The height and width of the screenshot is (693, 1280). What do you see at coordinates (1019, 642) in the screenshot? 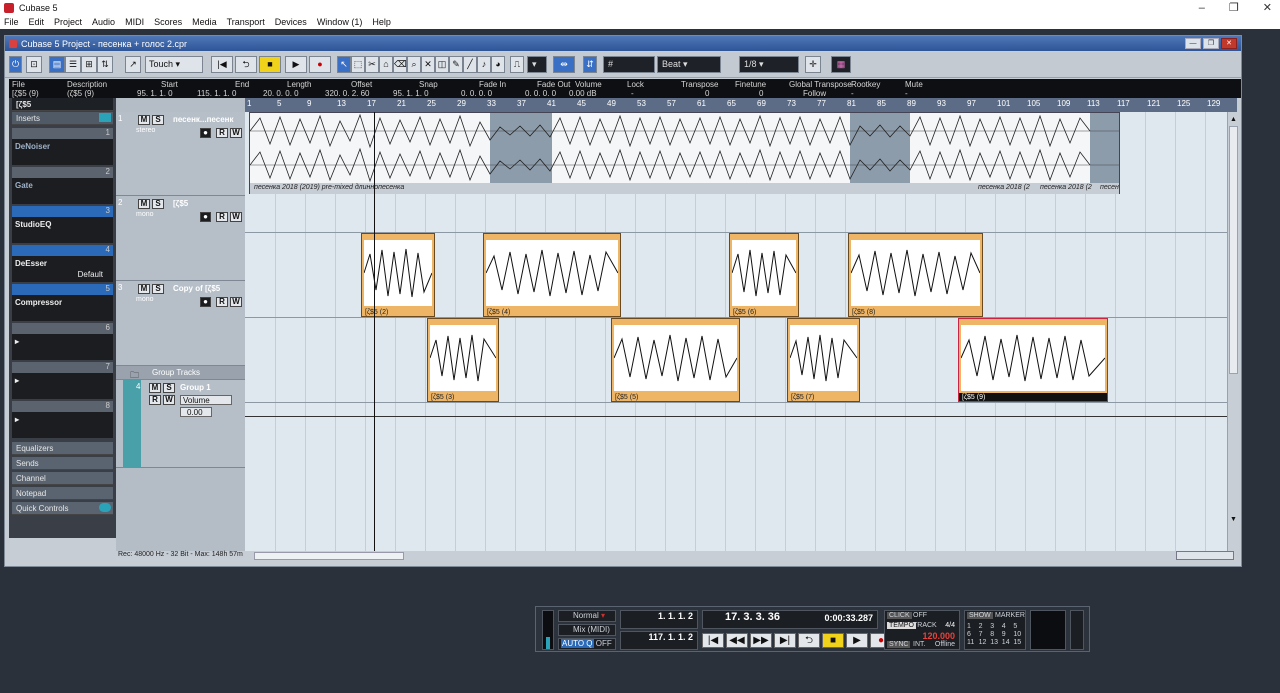
I see `marker-15-button: 15` at bounding box center [1019, 642].